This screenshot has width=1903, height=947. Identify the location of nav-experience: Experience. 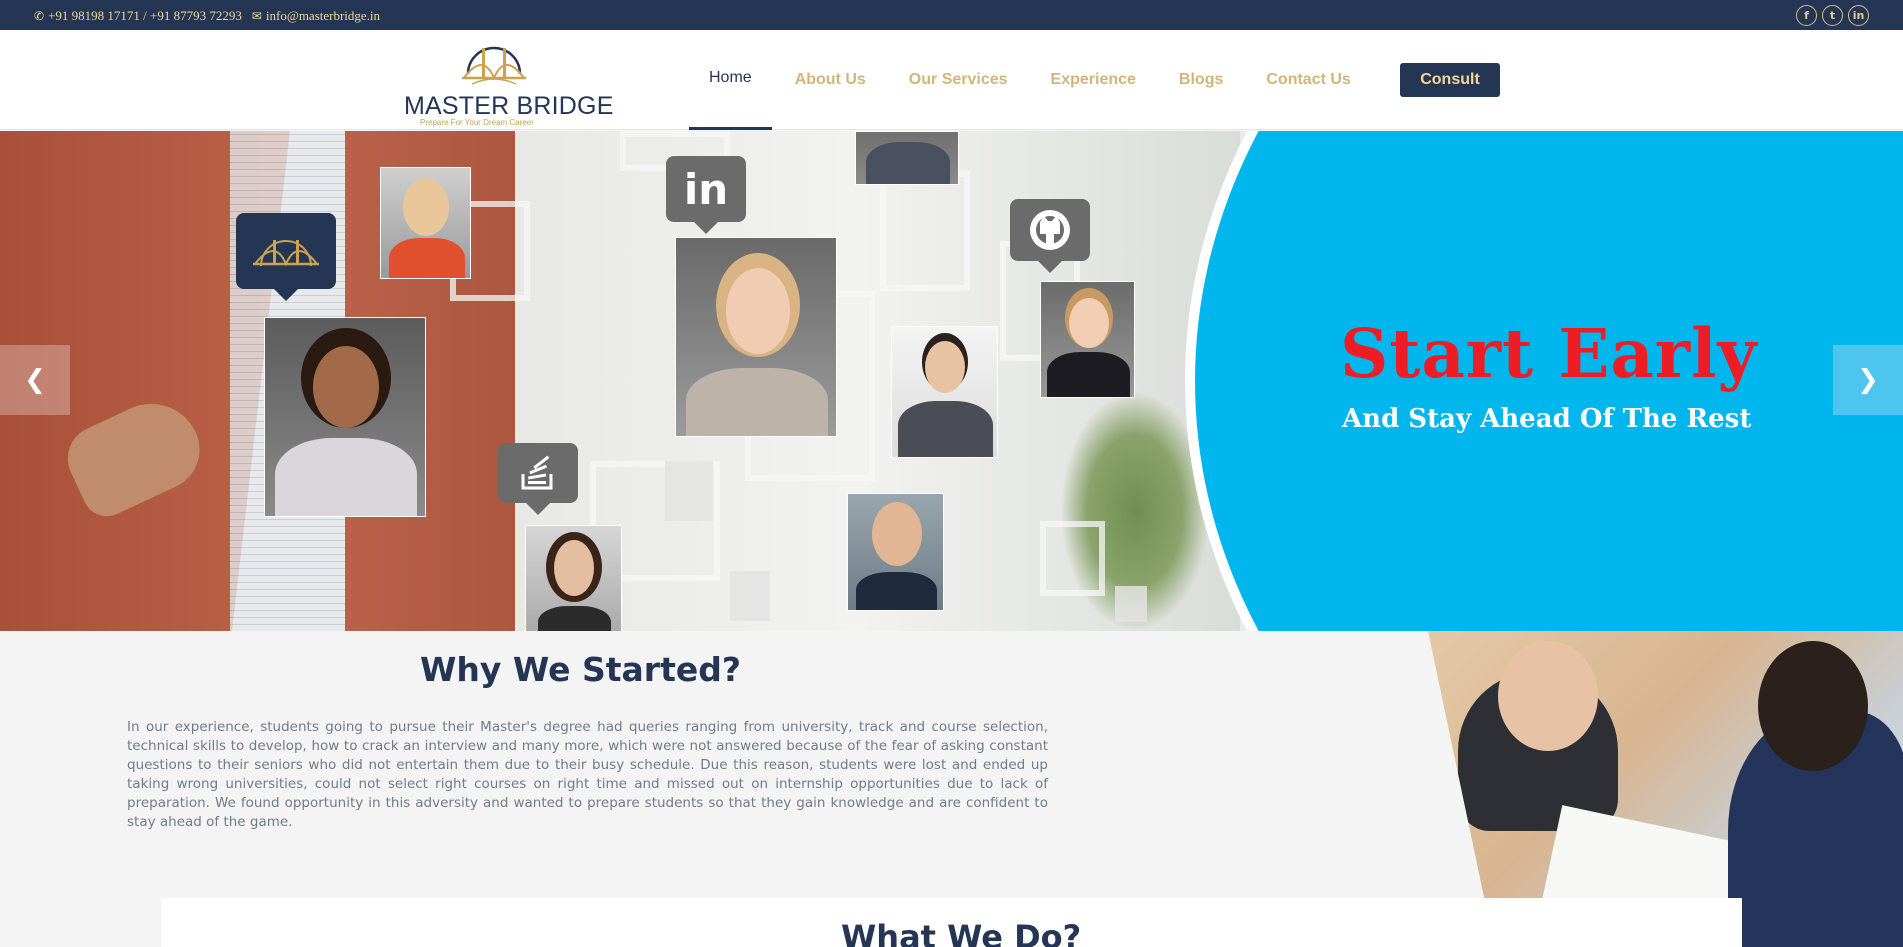
(1093, 80).